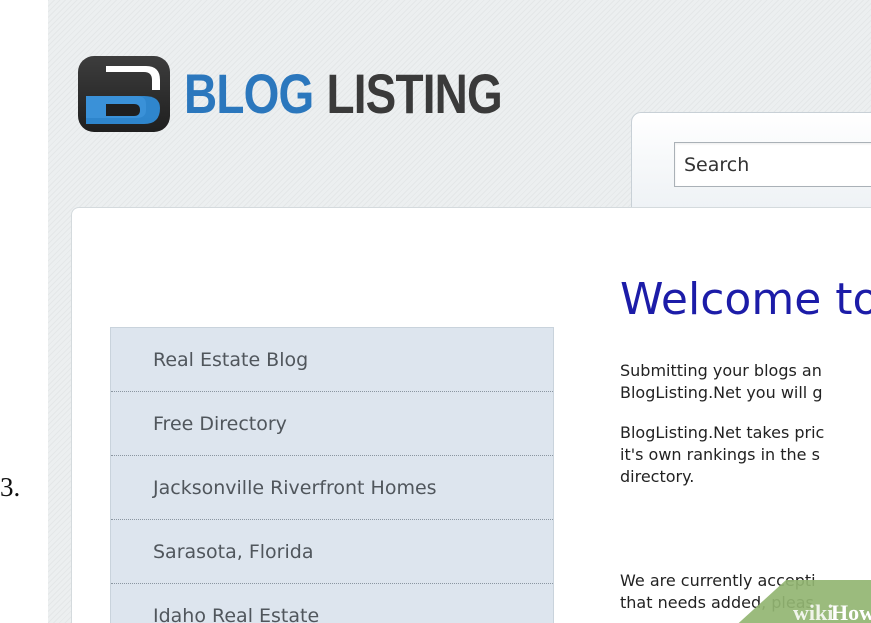 The width and height of the screenshot is (871, 623). What do you see at coordinates (10, 487) in the screenshot?
I see `step-number: 3.` at bounding box center [10, 487].